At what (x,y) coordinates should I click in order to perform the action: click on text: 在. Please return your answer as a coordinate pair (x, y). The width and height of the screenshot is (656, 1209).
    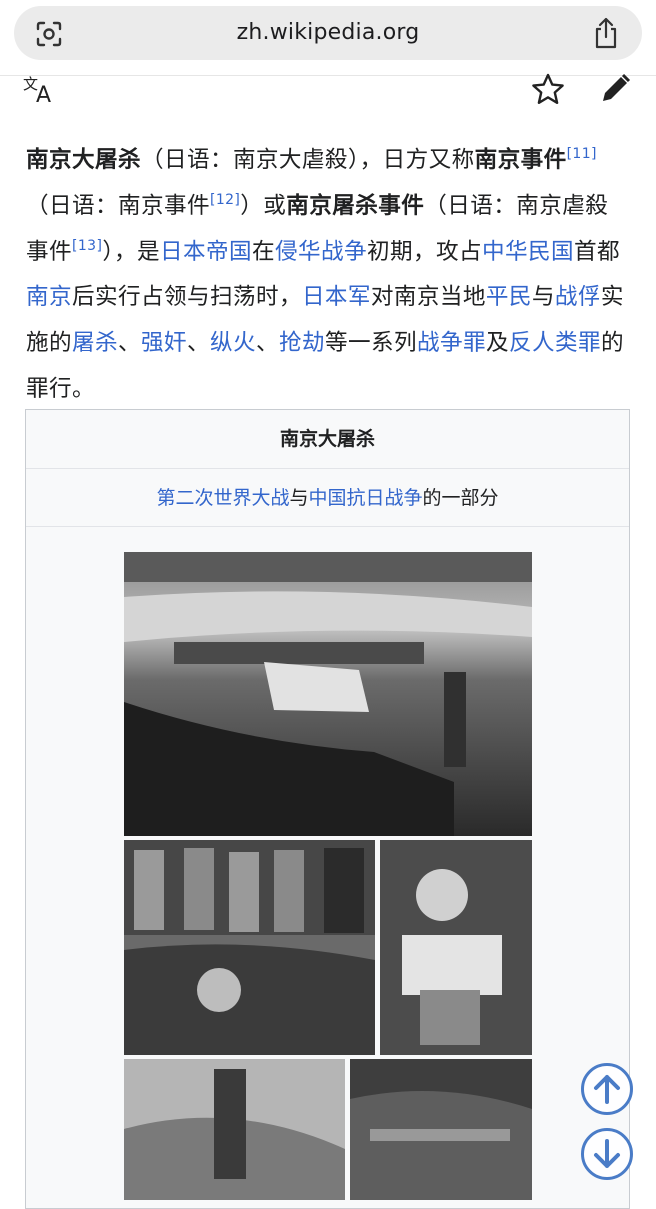
    Looking at the image, I should click on (264, 251).